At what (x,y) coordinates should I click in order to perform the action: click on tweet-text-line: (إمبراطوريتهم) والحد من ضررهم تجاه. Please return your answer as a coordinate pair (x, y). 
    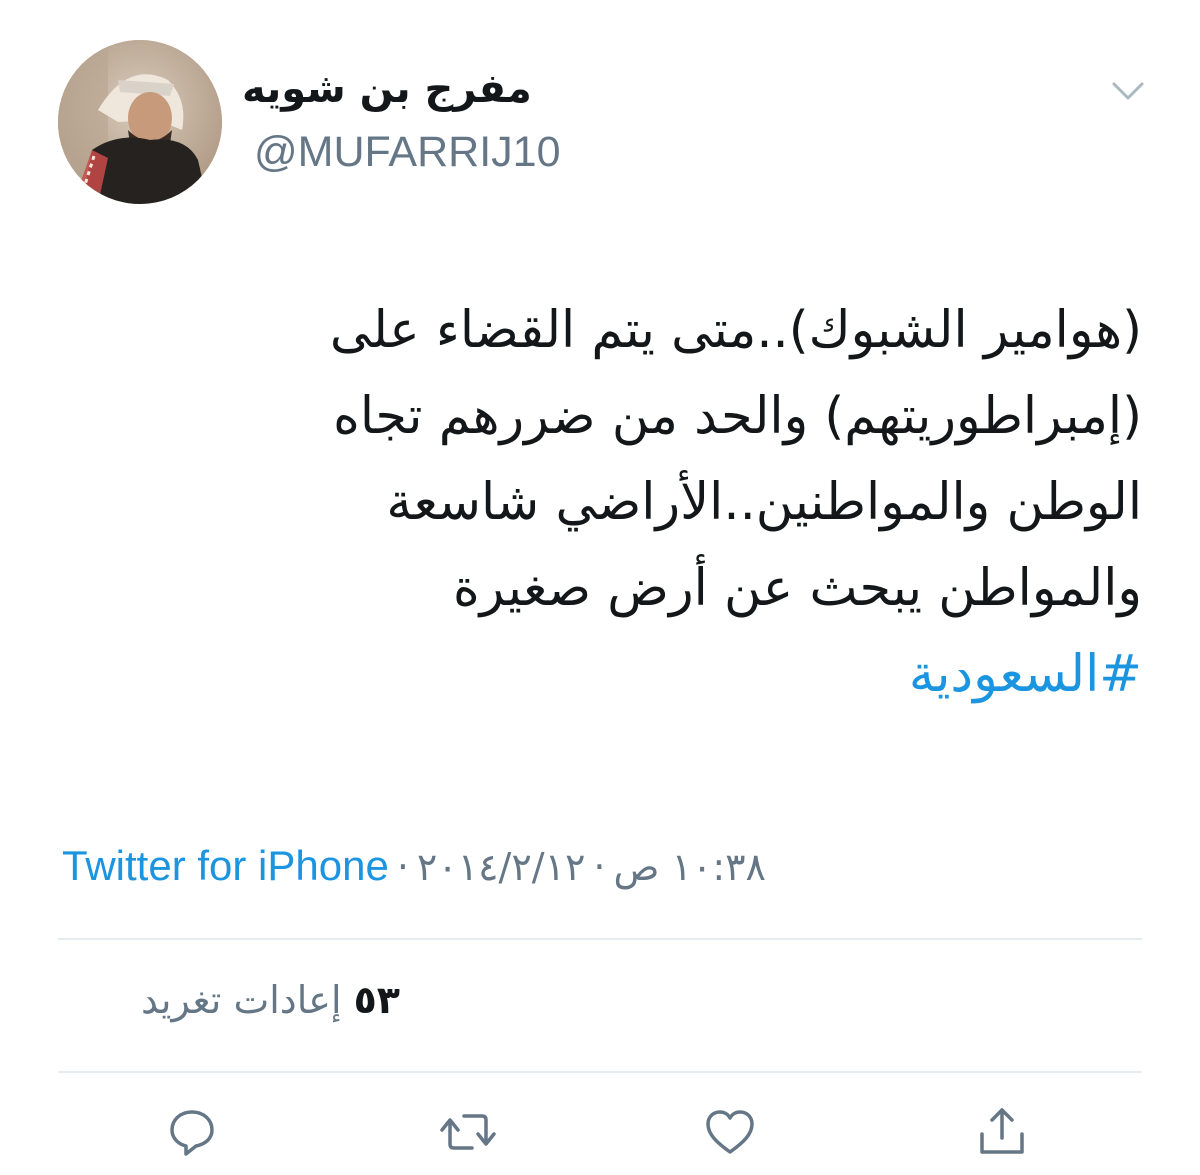
    Looking at the image, I should click on (737, 416).